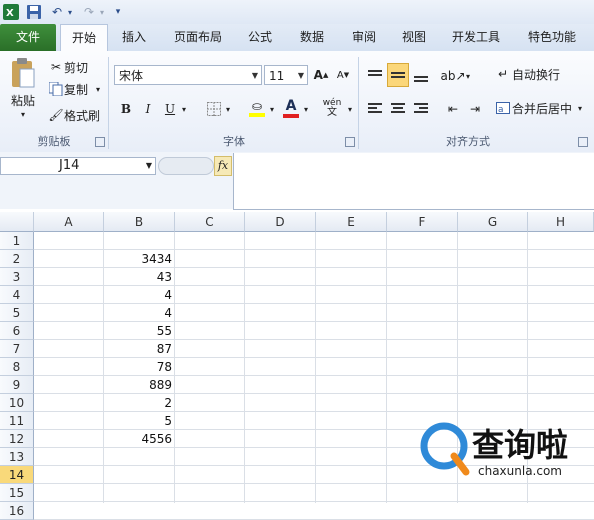  Describe the element at coordinates (475, 109) in the screenshot. I see `increase-indent-icon: ⇥` at that location.